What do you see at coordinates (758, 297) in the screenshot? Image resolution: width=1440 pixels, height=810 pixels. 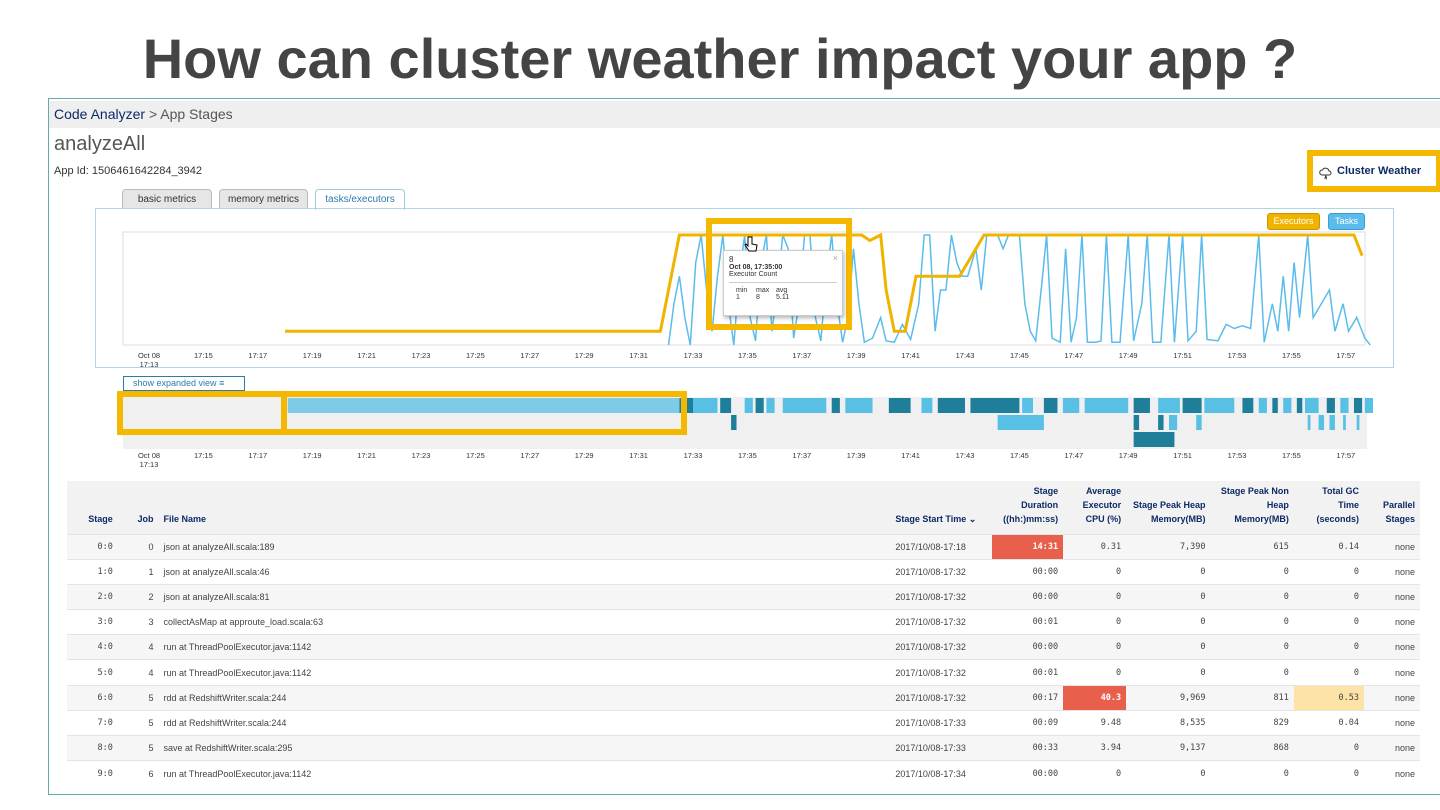 I see `tooltip-max: 8` at bounding box center [758, 297].